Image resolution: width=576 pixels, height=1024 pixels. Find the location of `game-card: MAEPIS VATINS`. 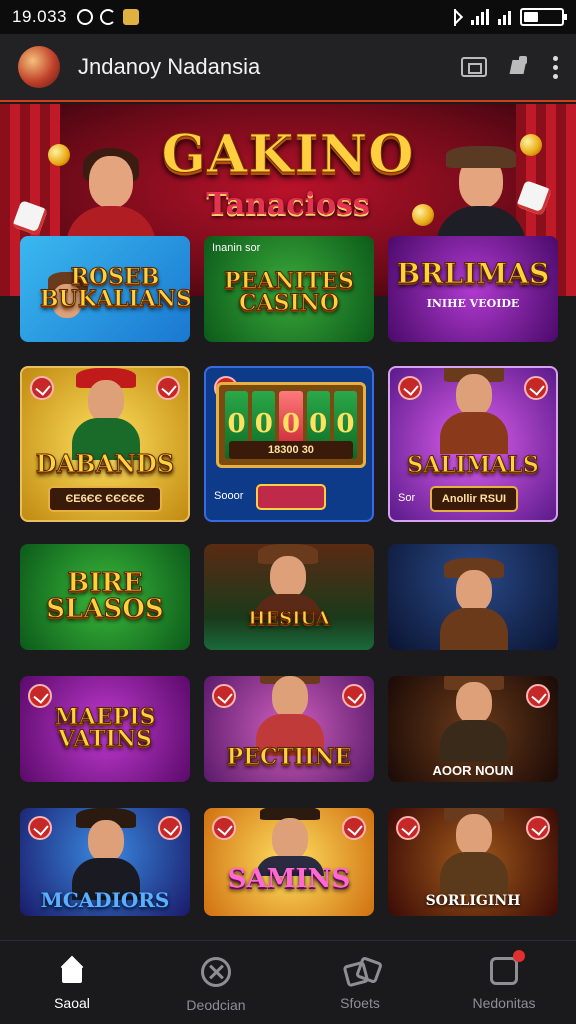

game-card: MAEPIS VATINS is located at coordinates (105, 729).